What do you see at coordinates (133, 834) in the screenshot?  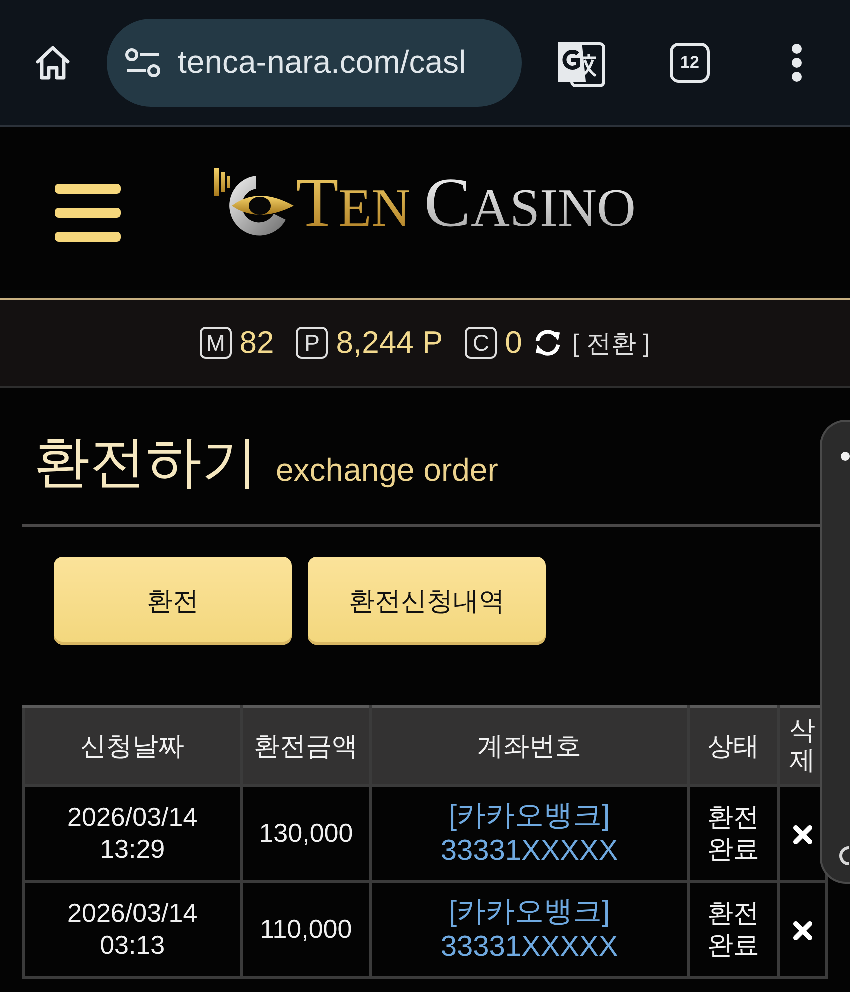 I see `date-cell: 2026/03/14 13:29` at bounding box center [133, 834].